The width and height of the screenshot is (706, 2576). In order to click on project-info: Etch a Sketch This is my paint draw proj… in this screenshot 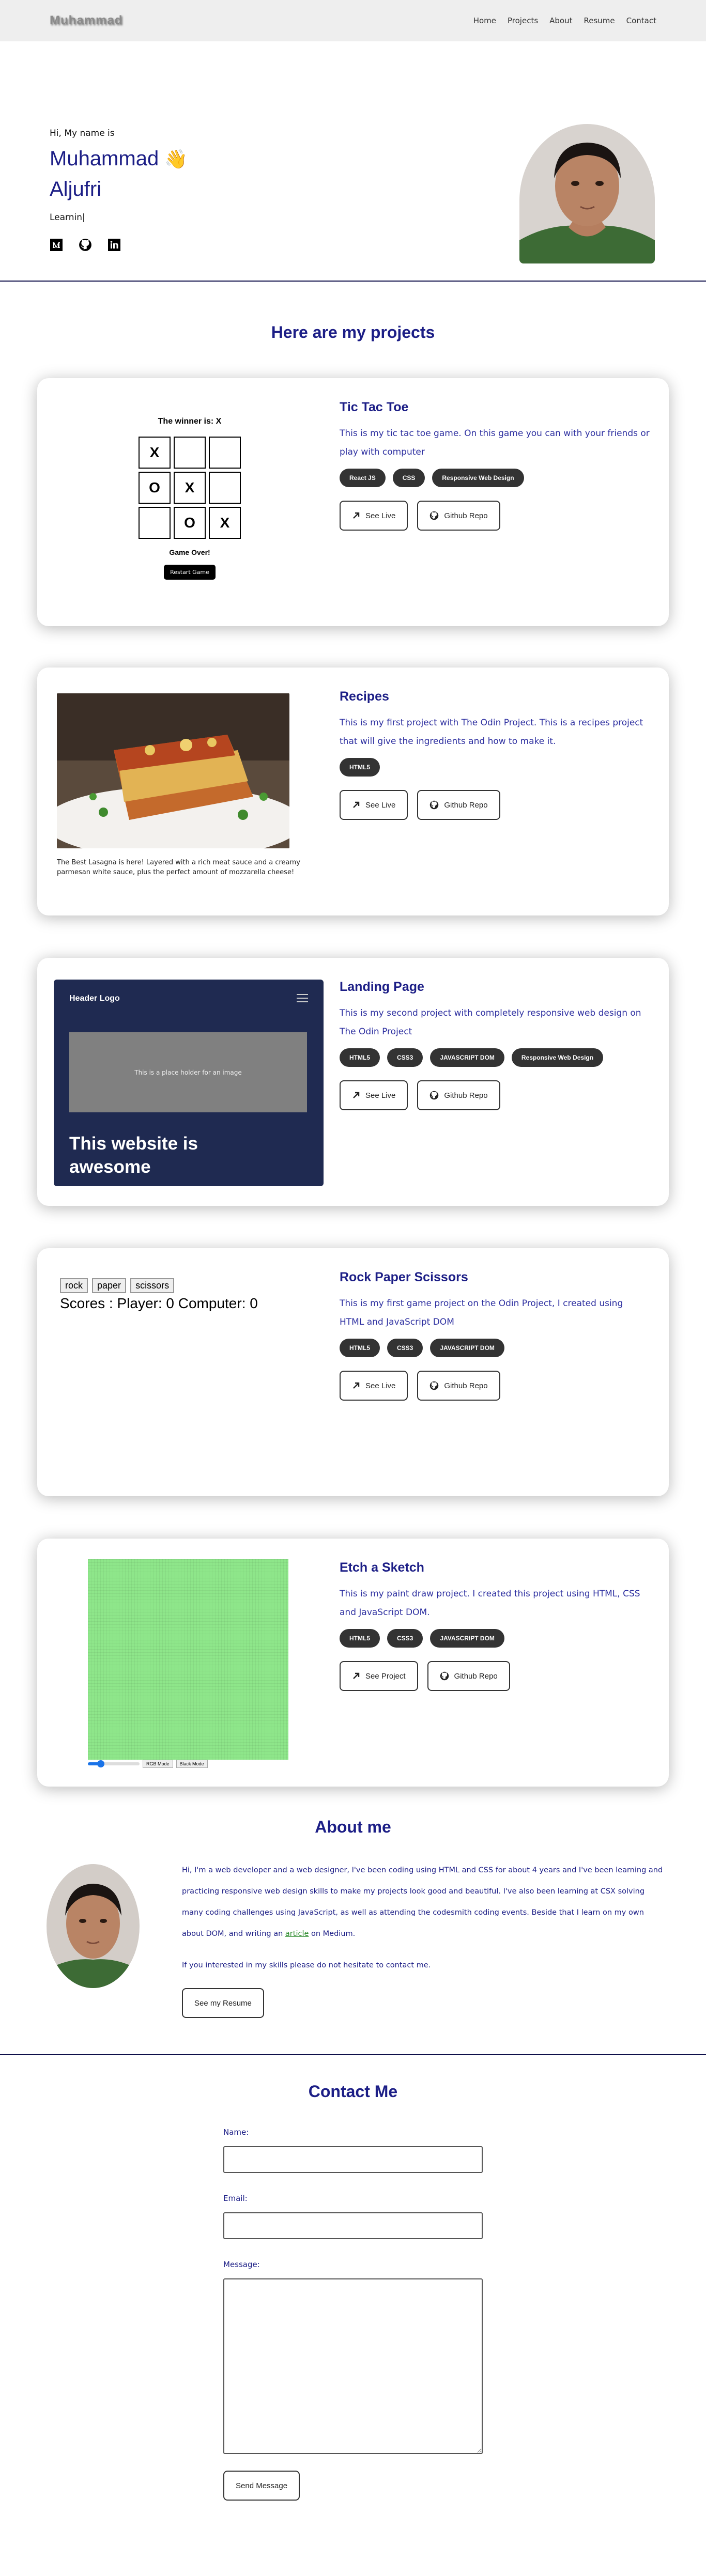, I will do `click(495, 1625)`.